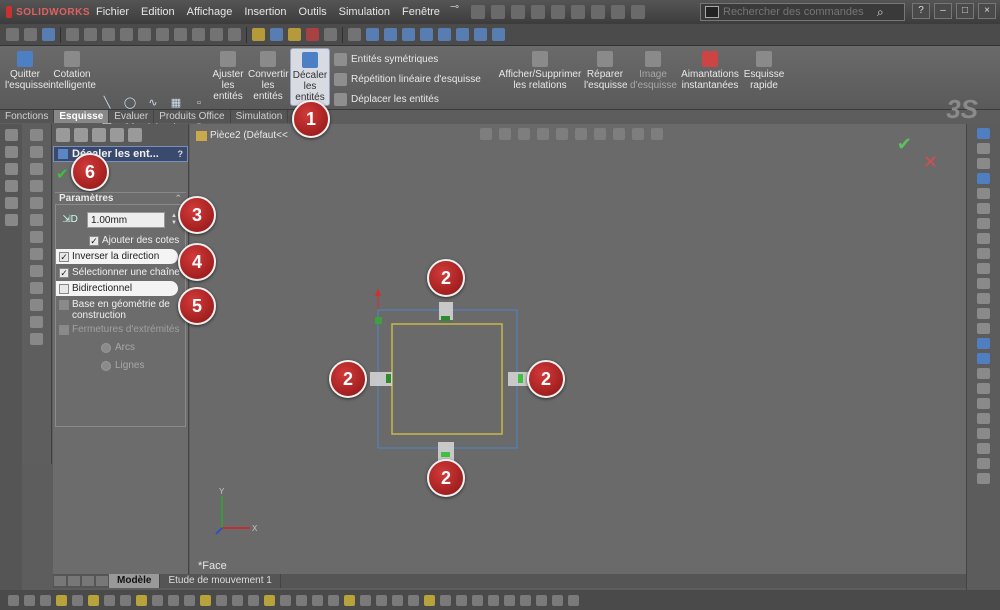 This screenshot has width=1000, height=610. I want to click on trim-entities-button: Ajuster les entités, so click(228, 75).